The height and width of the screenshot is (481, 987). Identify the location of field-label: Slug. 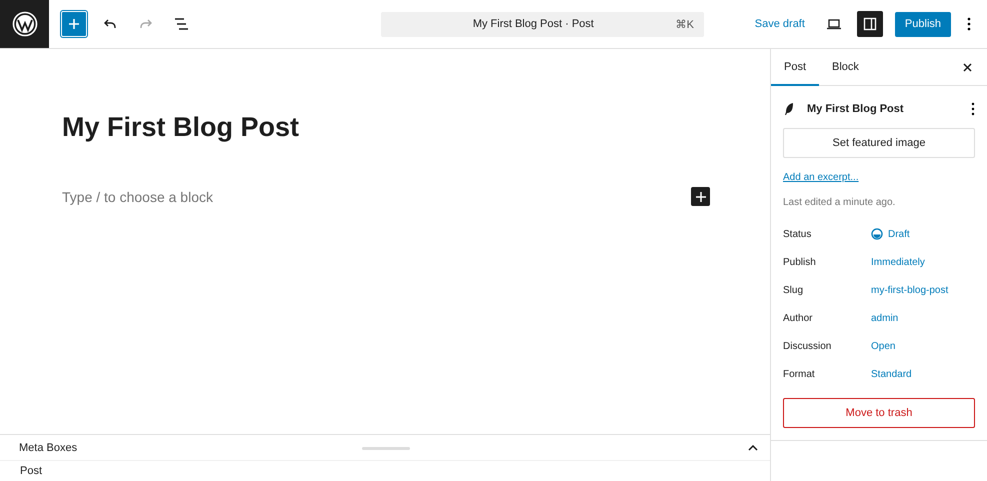
(793, 290).